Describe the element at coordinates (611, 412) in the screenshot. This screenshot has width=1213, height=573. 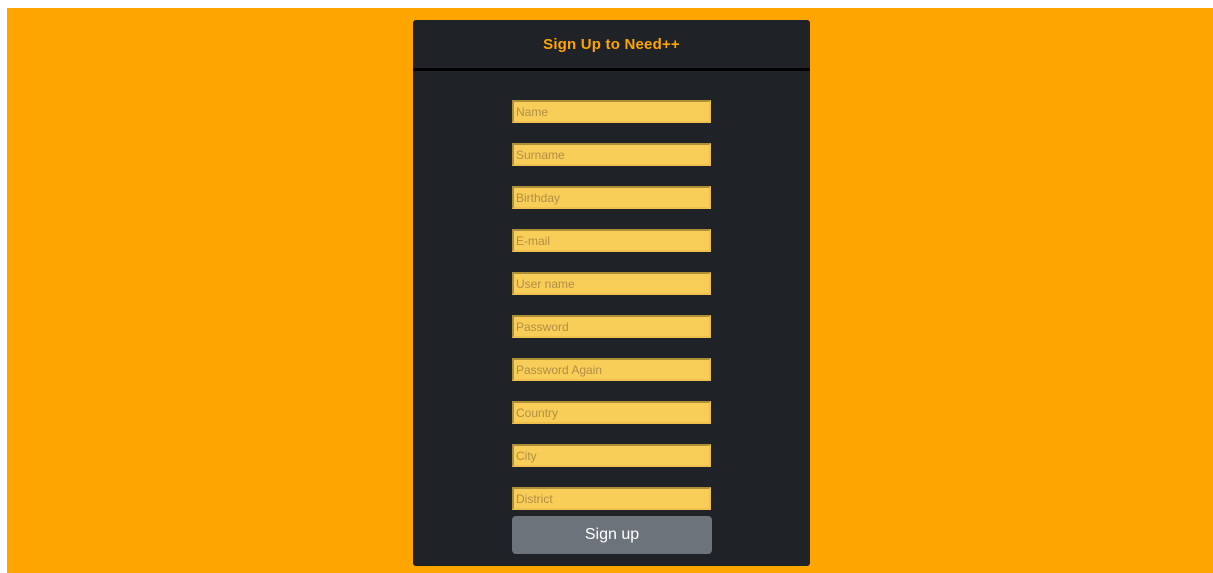
I see `country-field` at that location.